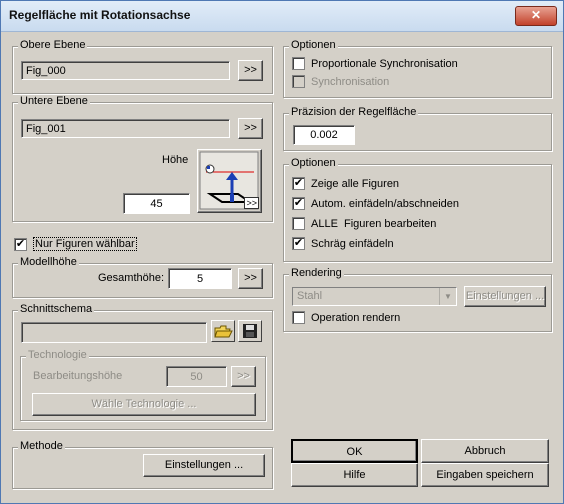 The image size is (564, 504). Describe the element at coordinates (536, 16) in the screenshot. I see `close-button: ✕` at that location.